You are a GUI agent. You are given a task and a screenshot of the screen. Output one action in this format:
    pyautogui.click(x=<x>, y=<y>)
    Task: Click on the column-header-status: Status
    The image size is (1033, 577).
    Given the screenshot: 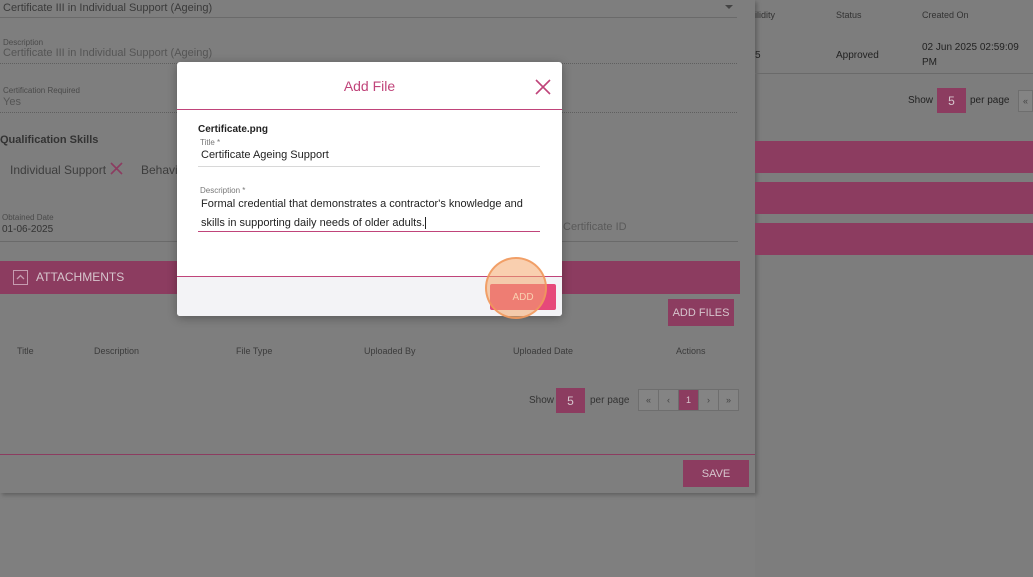 What is the action you would take?
    pyautogui.click(x=849, y=15)
    